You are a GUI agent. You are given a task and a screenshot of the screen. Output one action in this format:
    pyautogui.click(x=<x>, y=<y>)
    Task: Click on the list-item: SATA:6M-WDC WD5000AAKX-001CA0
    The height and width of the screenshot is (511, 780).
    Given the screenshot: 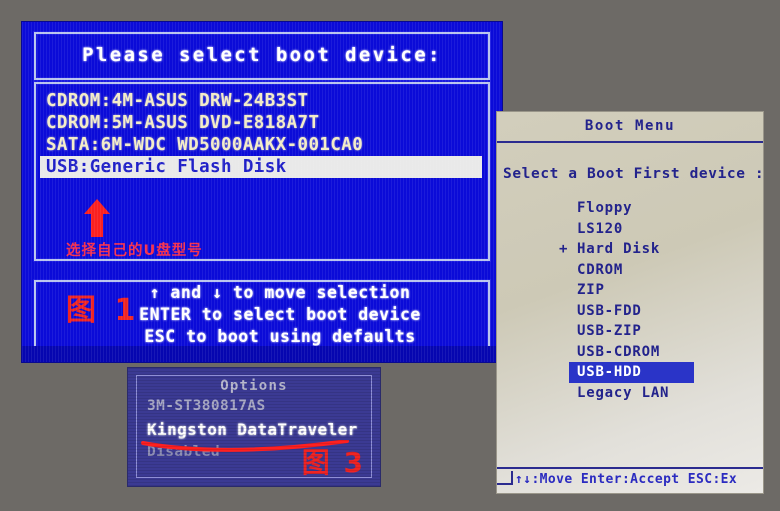 What is the action you would take?
    pyautogui.click(x=266, y=145)
    